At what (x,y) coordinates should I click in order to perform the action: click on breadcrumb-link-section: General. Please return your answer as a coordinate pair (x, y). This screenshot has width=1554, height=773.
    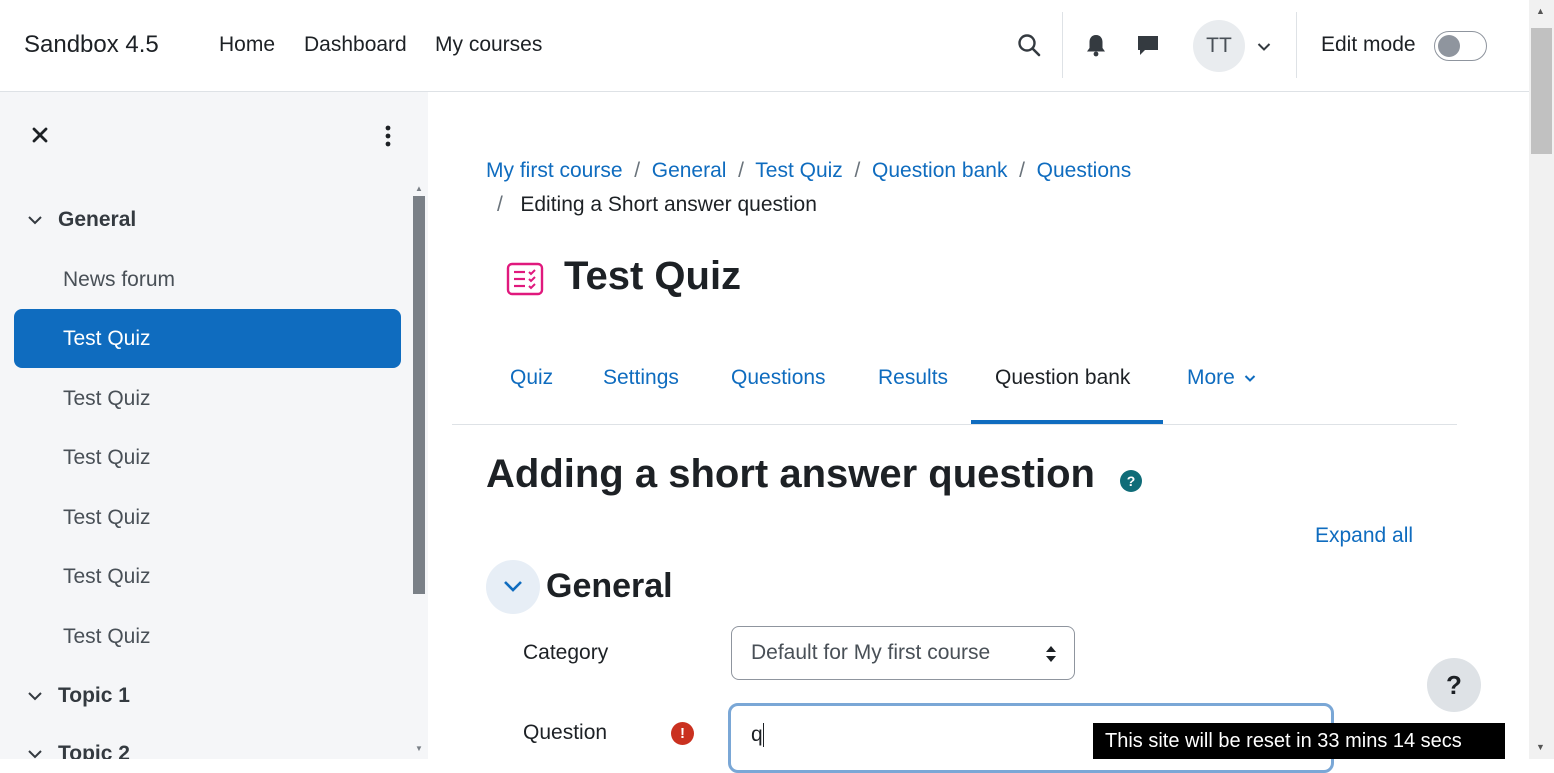
    Looking at the image, I should click on (689, 170).